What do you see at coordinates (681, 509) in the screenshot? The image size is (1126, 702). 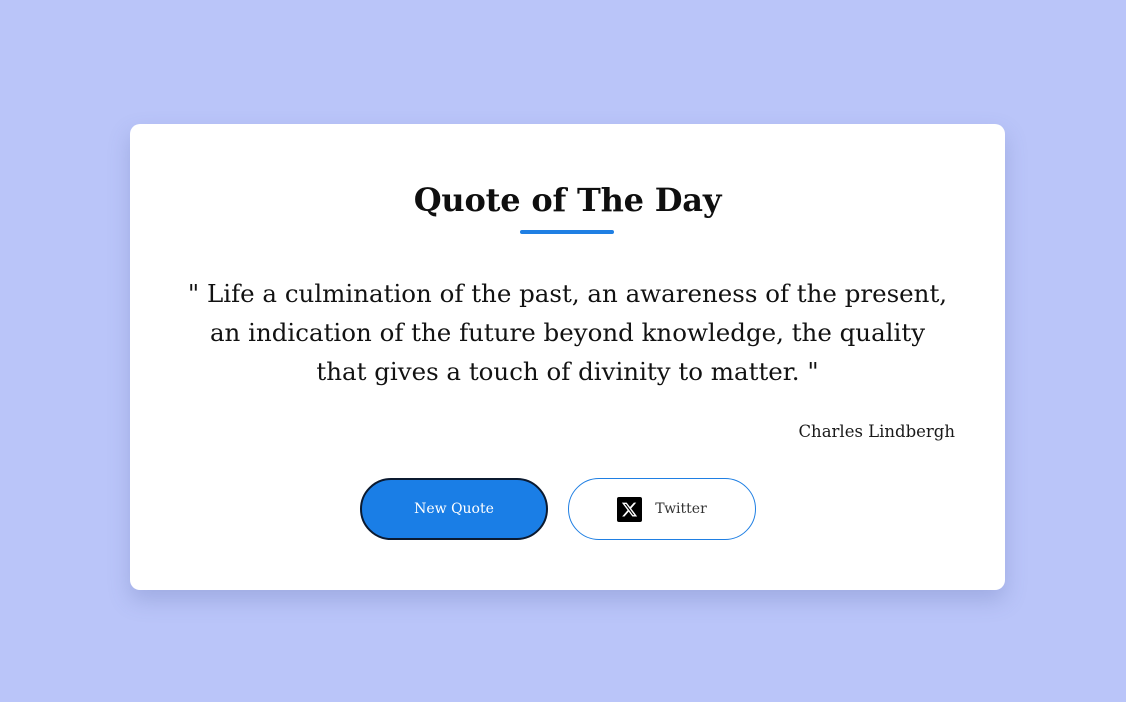 I see `twitter-label: Twitter` at bounding box center [681, 509].